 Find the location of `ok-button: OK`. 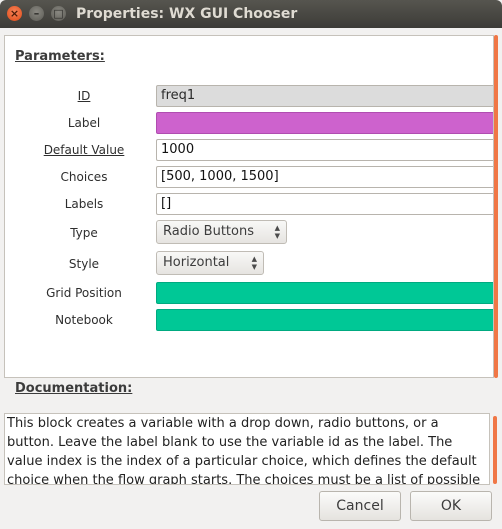

ok-button: OK is located at coordinates (451, 506).